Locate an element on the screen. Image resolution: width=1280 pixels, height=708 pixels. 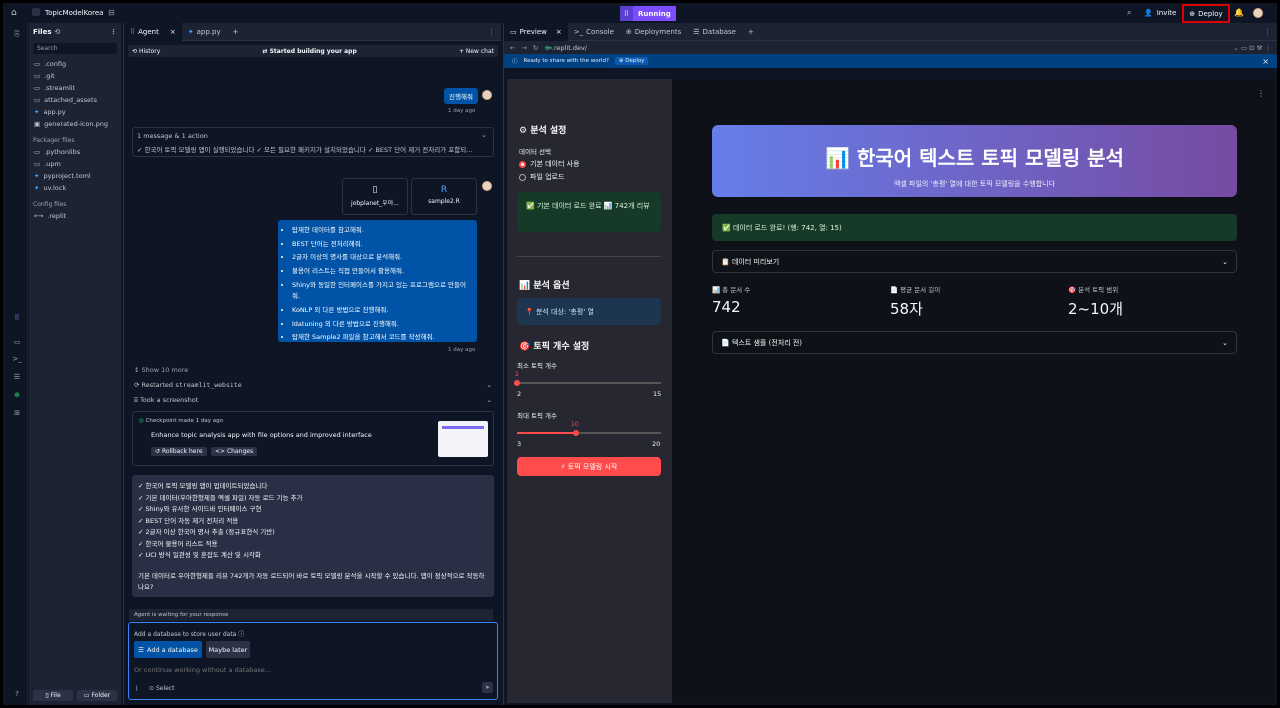
show-more-label: Show 10 more is located at coordinates (165, 370).